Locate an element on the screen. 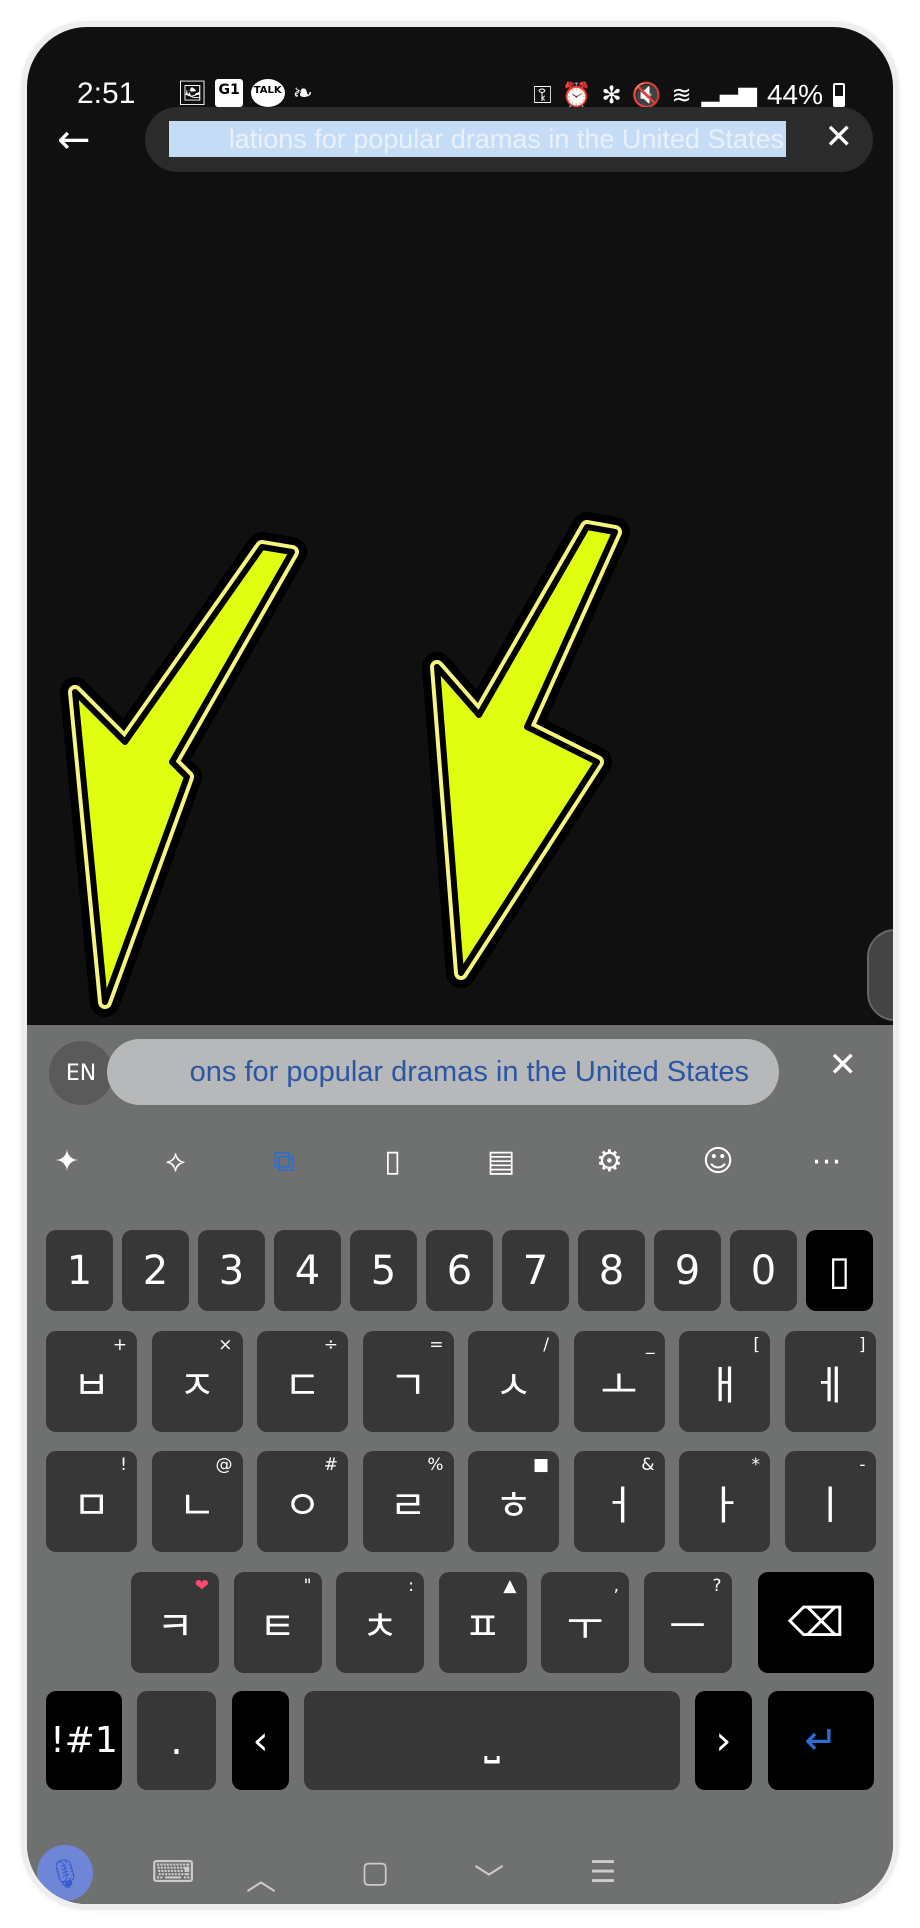  text-edit-icon: ⟡ is located at coordinates (176, 1162).